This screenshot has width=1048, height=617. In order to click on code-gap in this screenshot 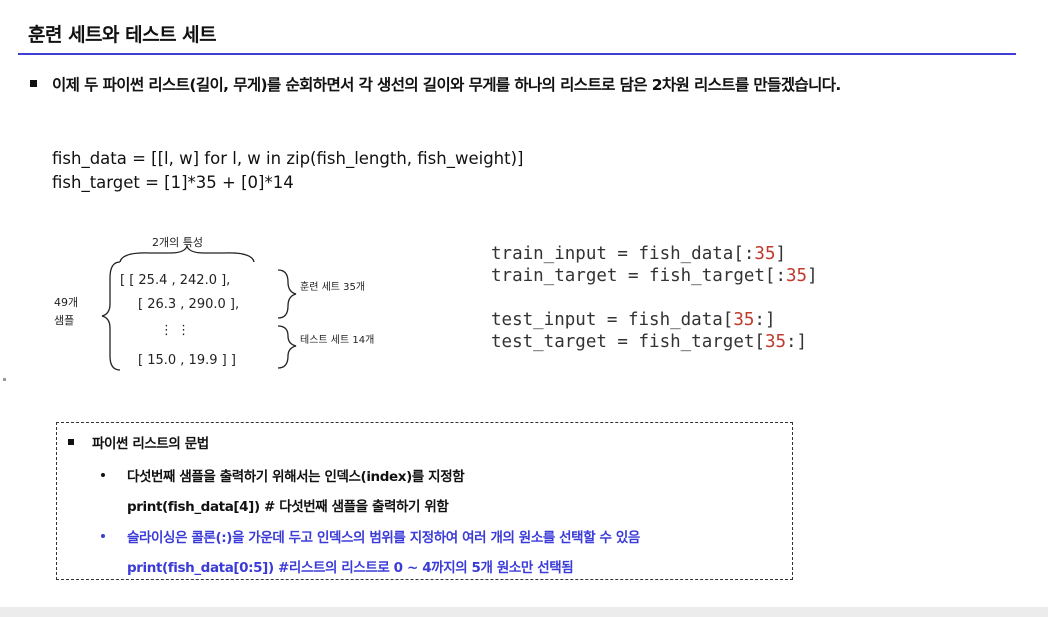, I will do `click(654, 298)`.